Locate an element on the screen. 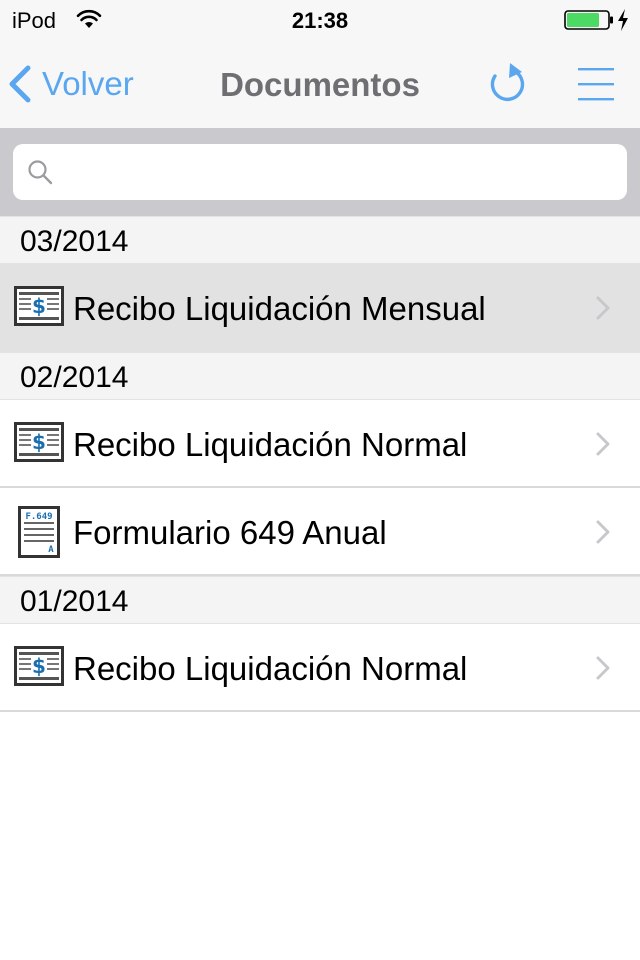  form-icon-code: F.649 is located at coordinates (38, 517).